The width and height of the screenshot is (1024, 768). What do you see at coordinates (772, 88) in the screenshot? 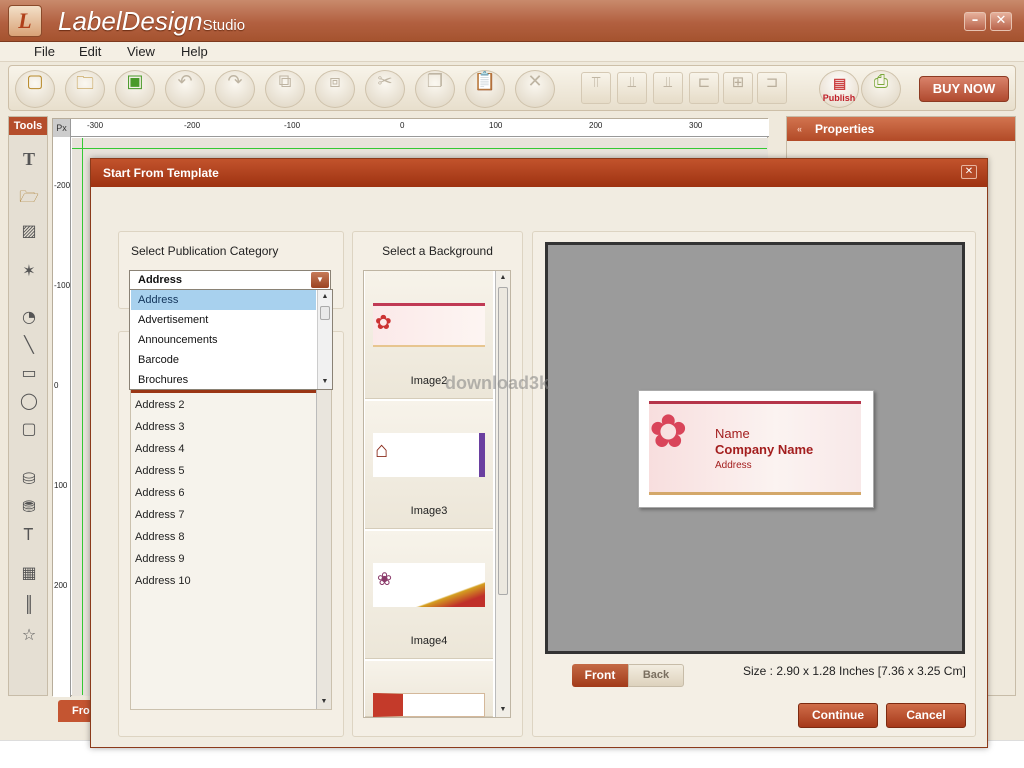
I see `align-right-icon: ⊐` at bounding box center [772, 88].